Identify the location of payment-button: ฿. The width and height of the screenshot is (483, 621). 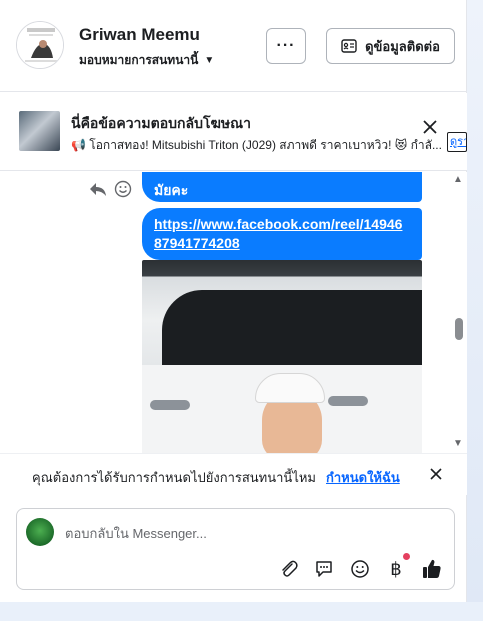
(396, 569).